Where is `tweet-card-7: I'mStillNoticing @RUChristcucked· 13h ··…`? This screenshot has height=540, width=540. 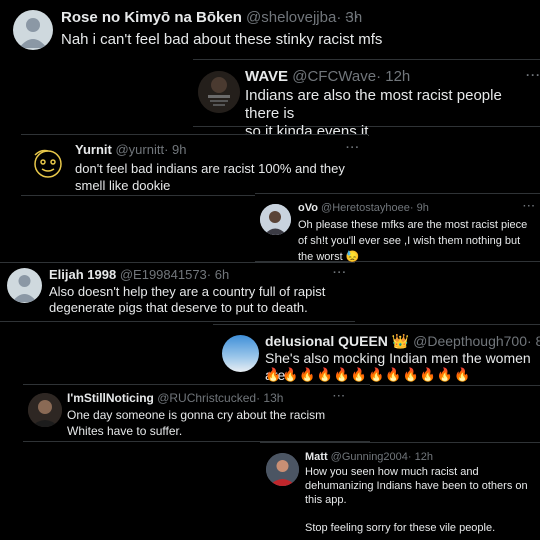
tweet-card-7: I'mStillNoticing @RUChristcucked· 13h ··… is located at coordinates (196, 413).